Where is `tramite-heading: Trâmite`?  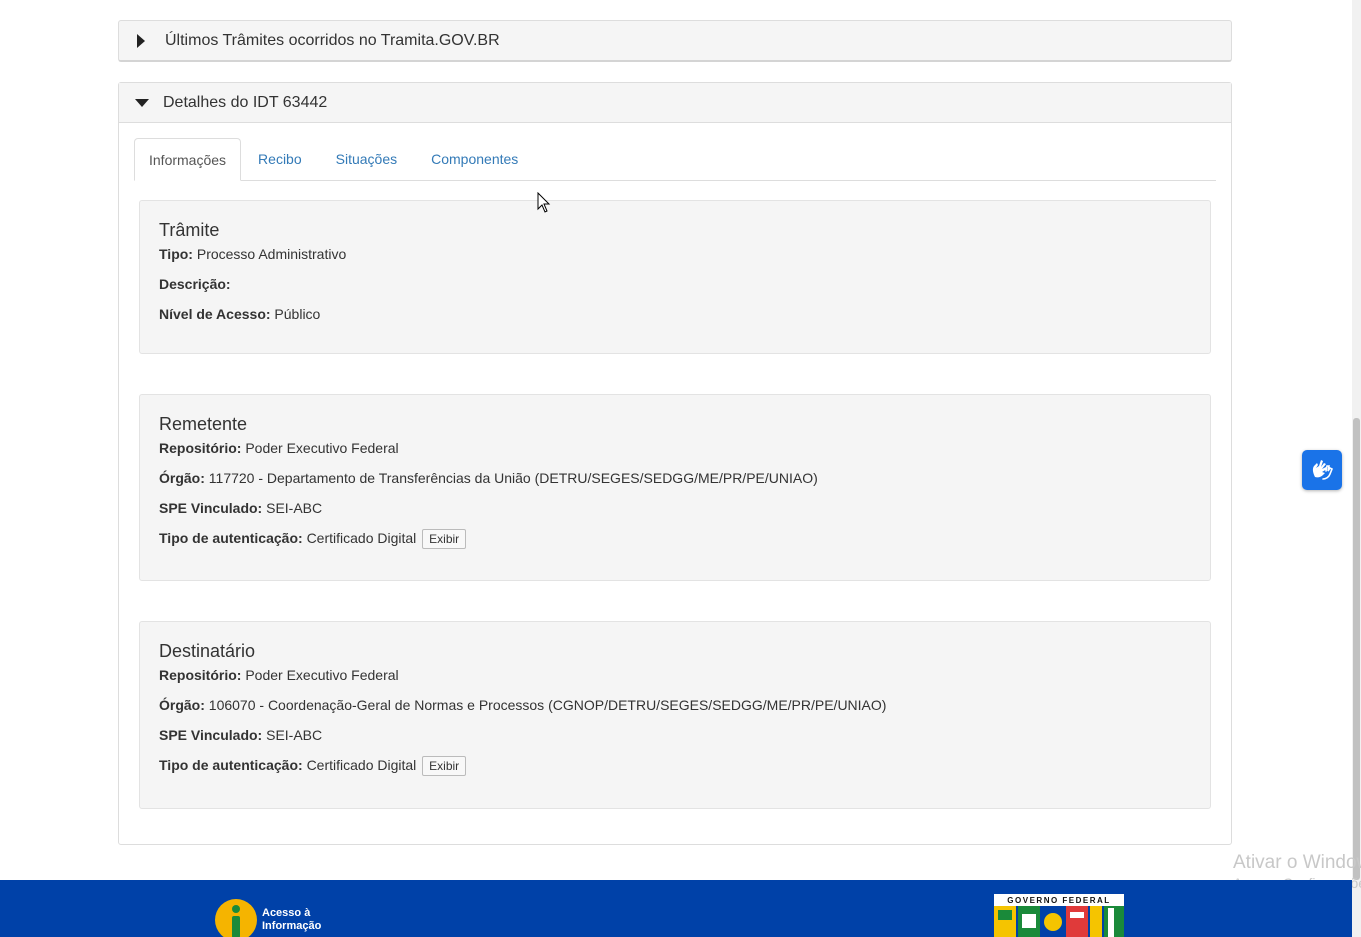 tramite-heading: Trâmite is located at coordinates (189, 230).